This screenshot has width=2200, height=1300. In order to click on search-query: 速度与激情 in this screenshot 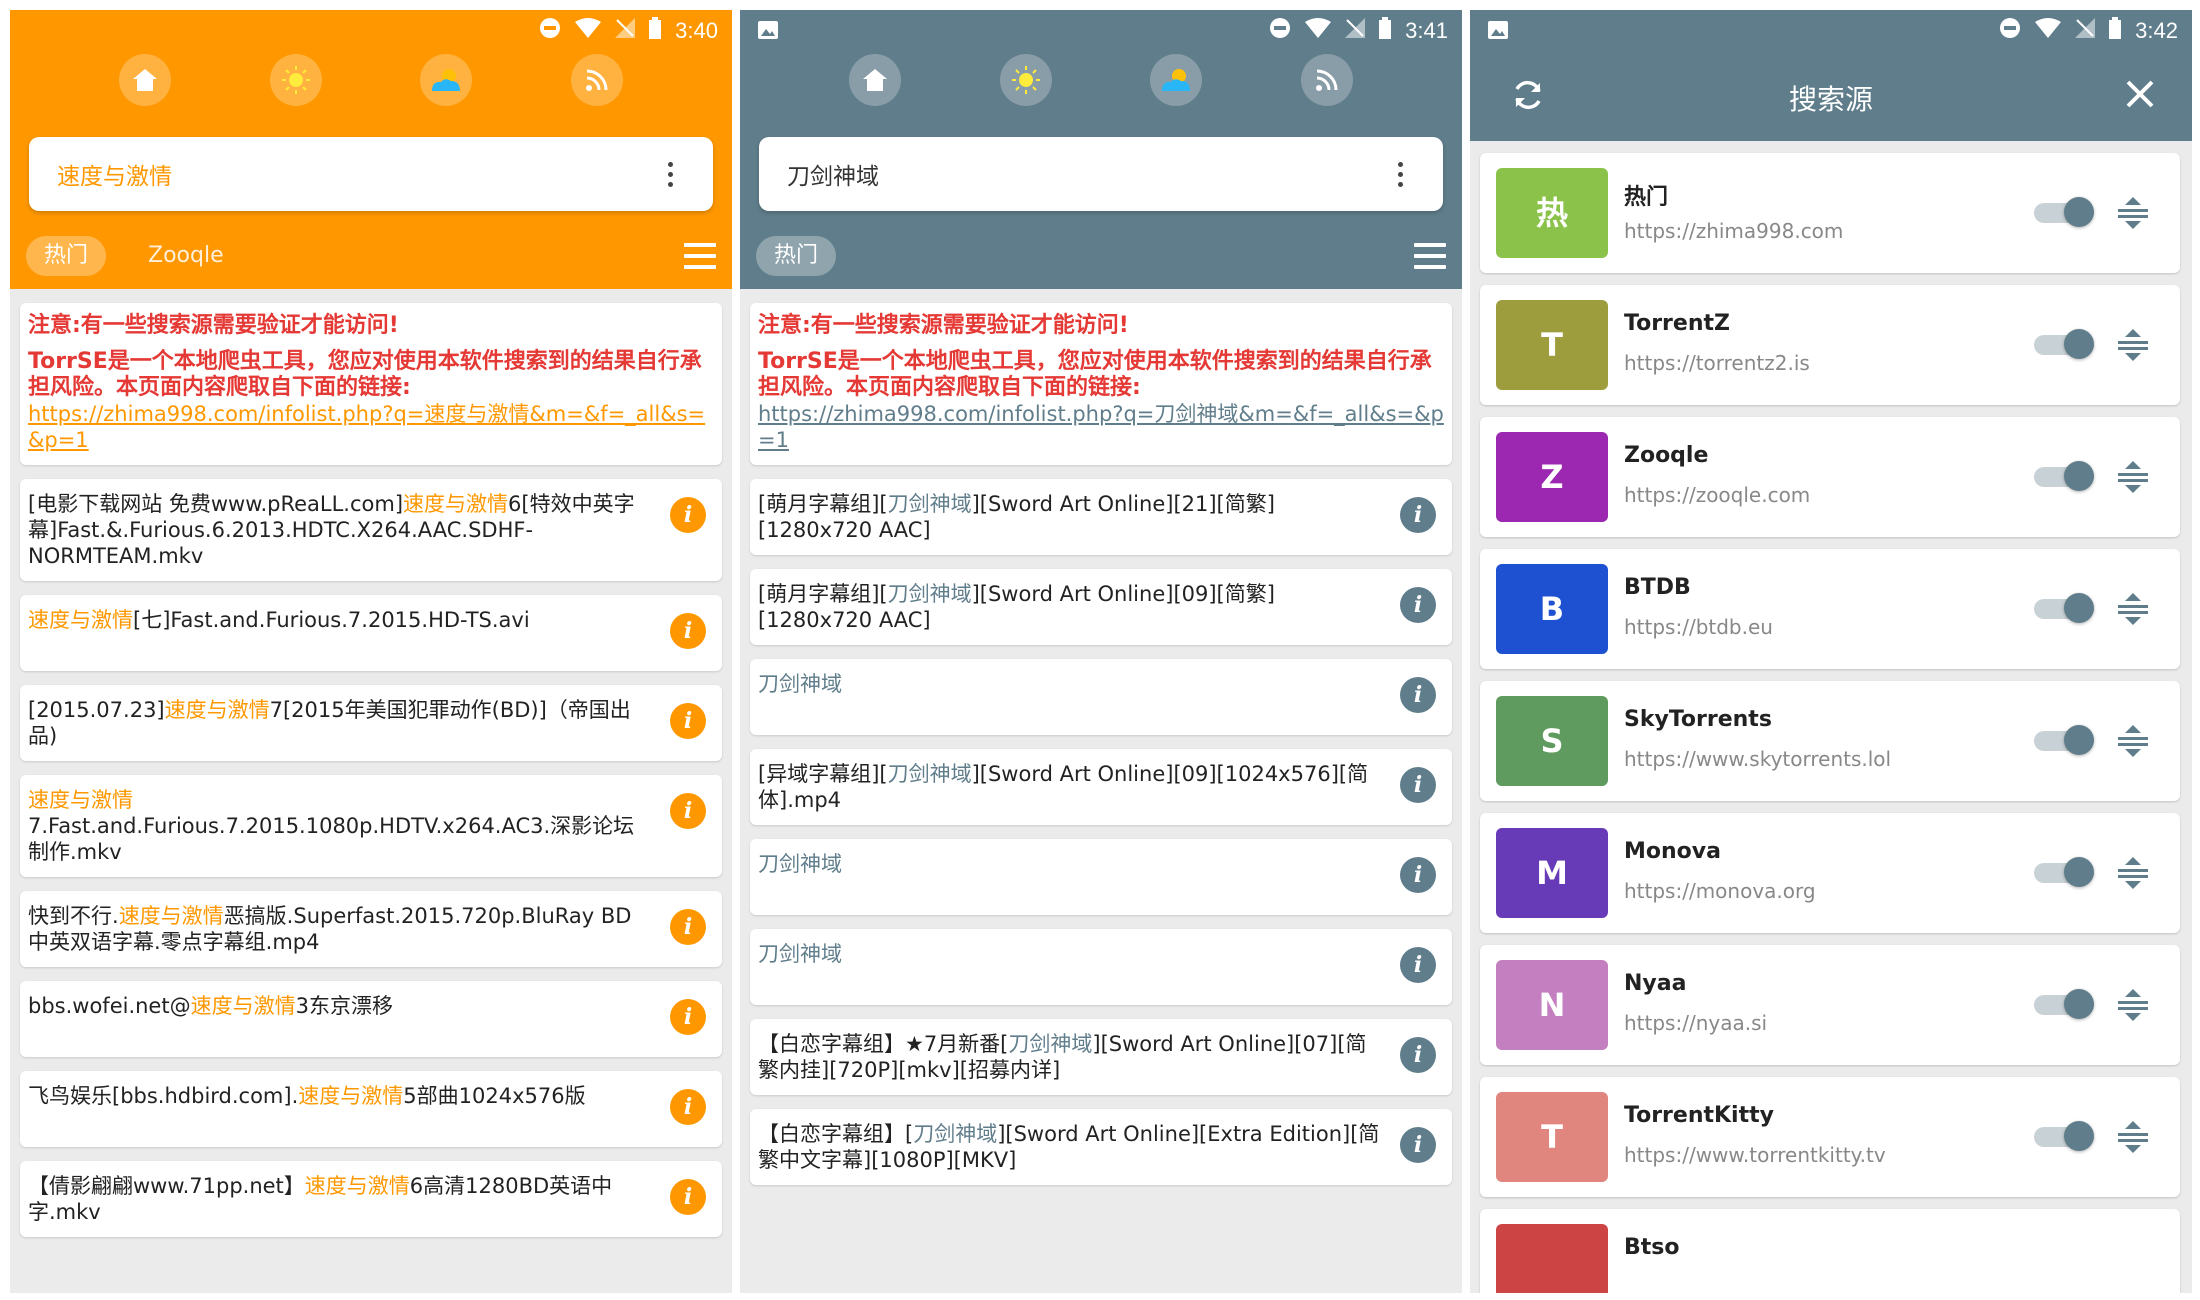, I will do `click(356, 174)`.